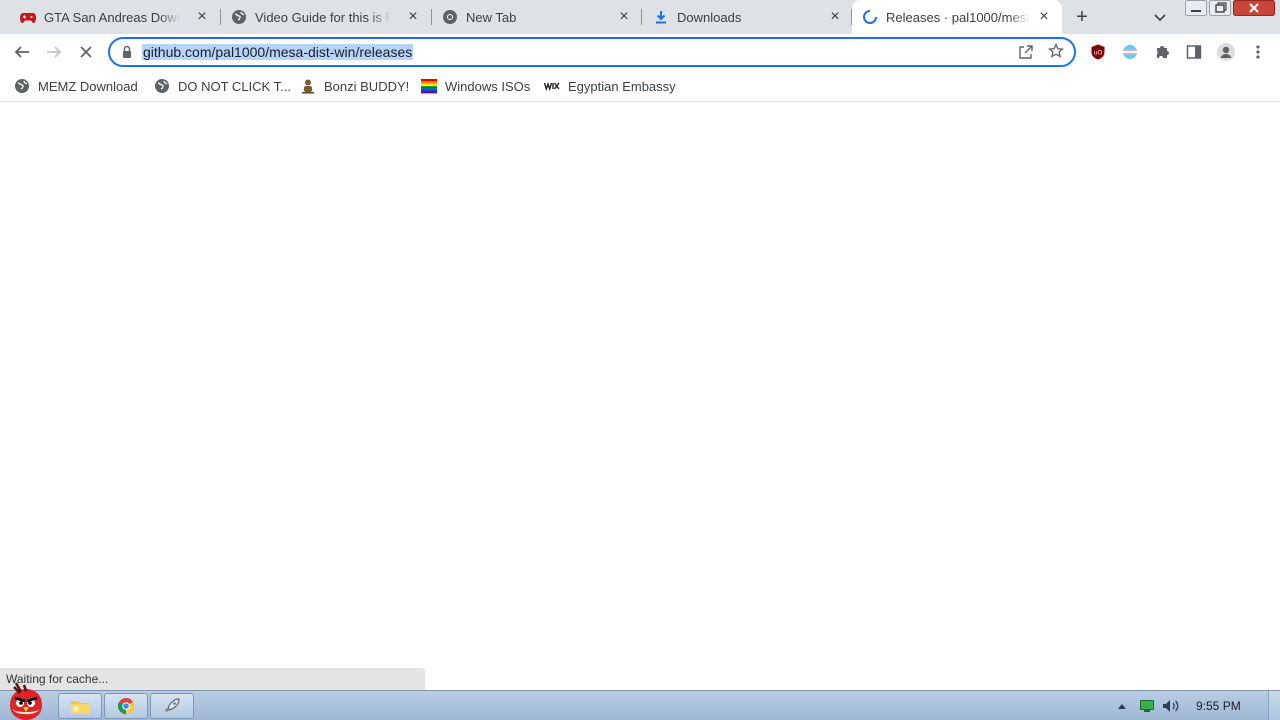 This screenshot has width=1280, height=720. I want to click on loading-spinner-icon, so click(870, 17).